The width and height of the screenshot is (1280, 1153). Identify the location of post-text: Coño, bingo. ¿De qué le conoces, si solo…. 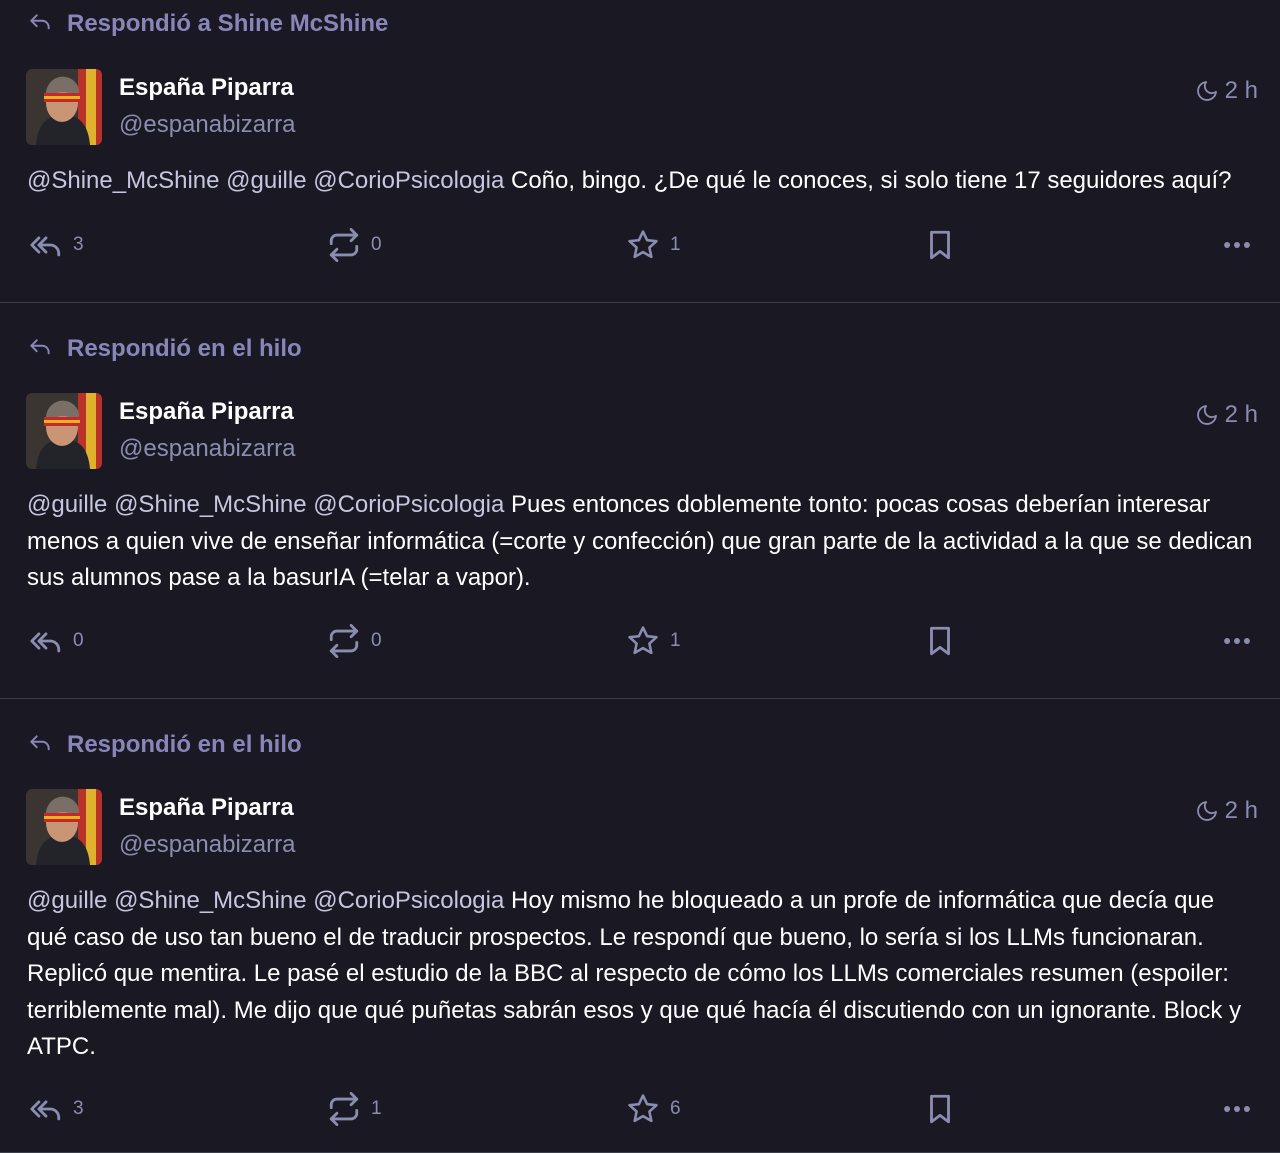
(868, 180).